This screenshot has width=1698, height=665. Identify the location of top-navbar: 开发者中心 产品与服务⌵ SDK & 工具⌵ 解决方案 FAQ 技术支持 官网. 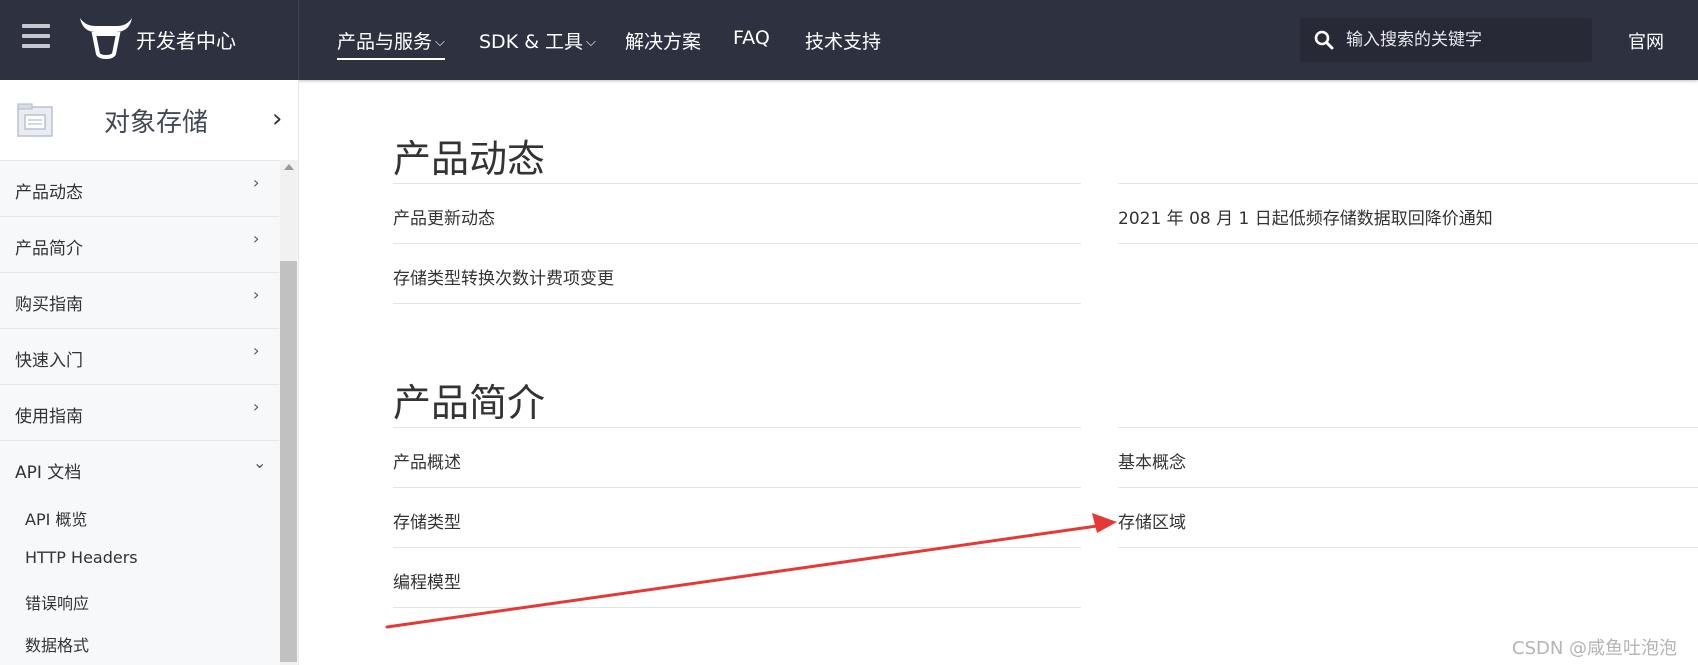
(849, 40).